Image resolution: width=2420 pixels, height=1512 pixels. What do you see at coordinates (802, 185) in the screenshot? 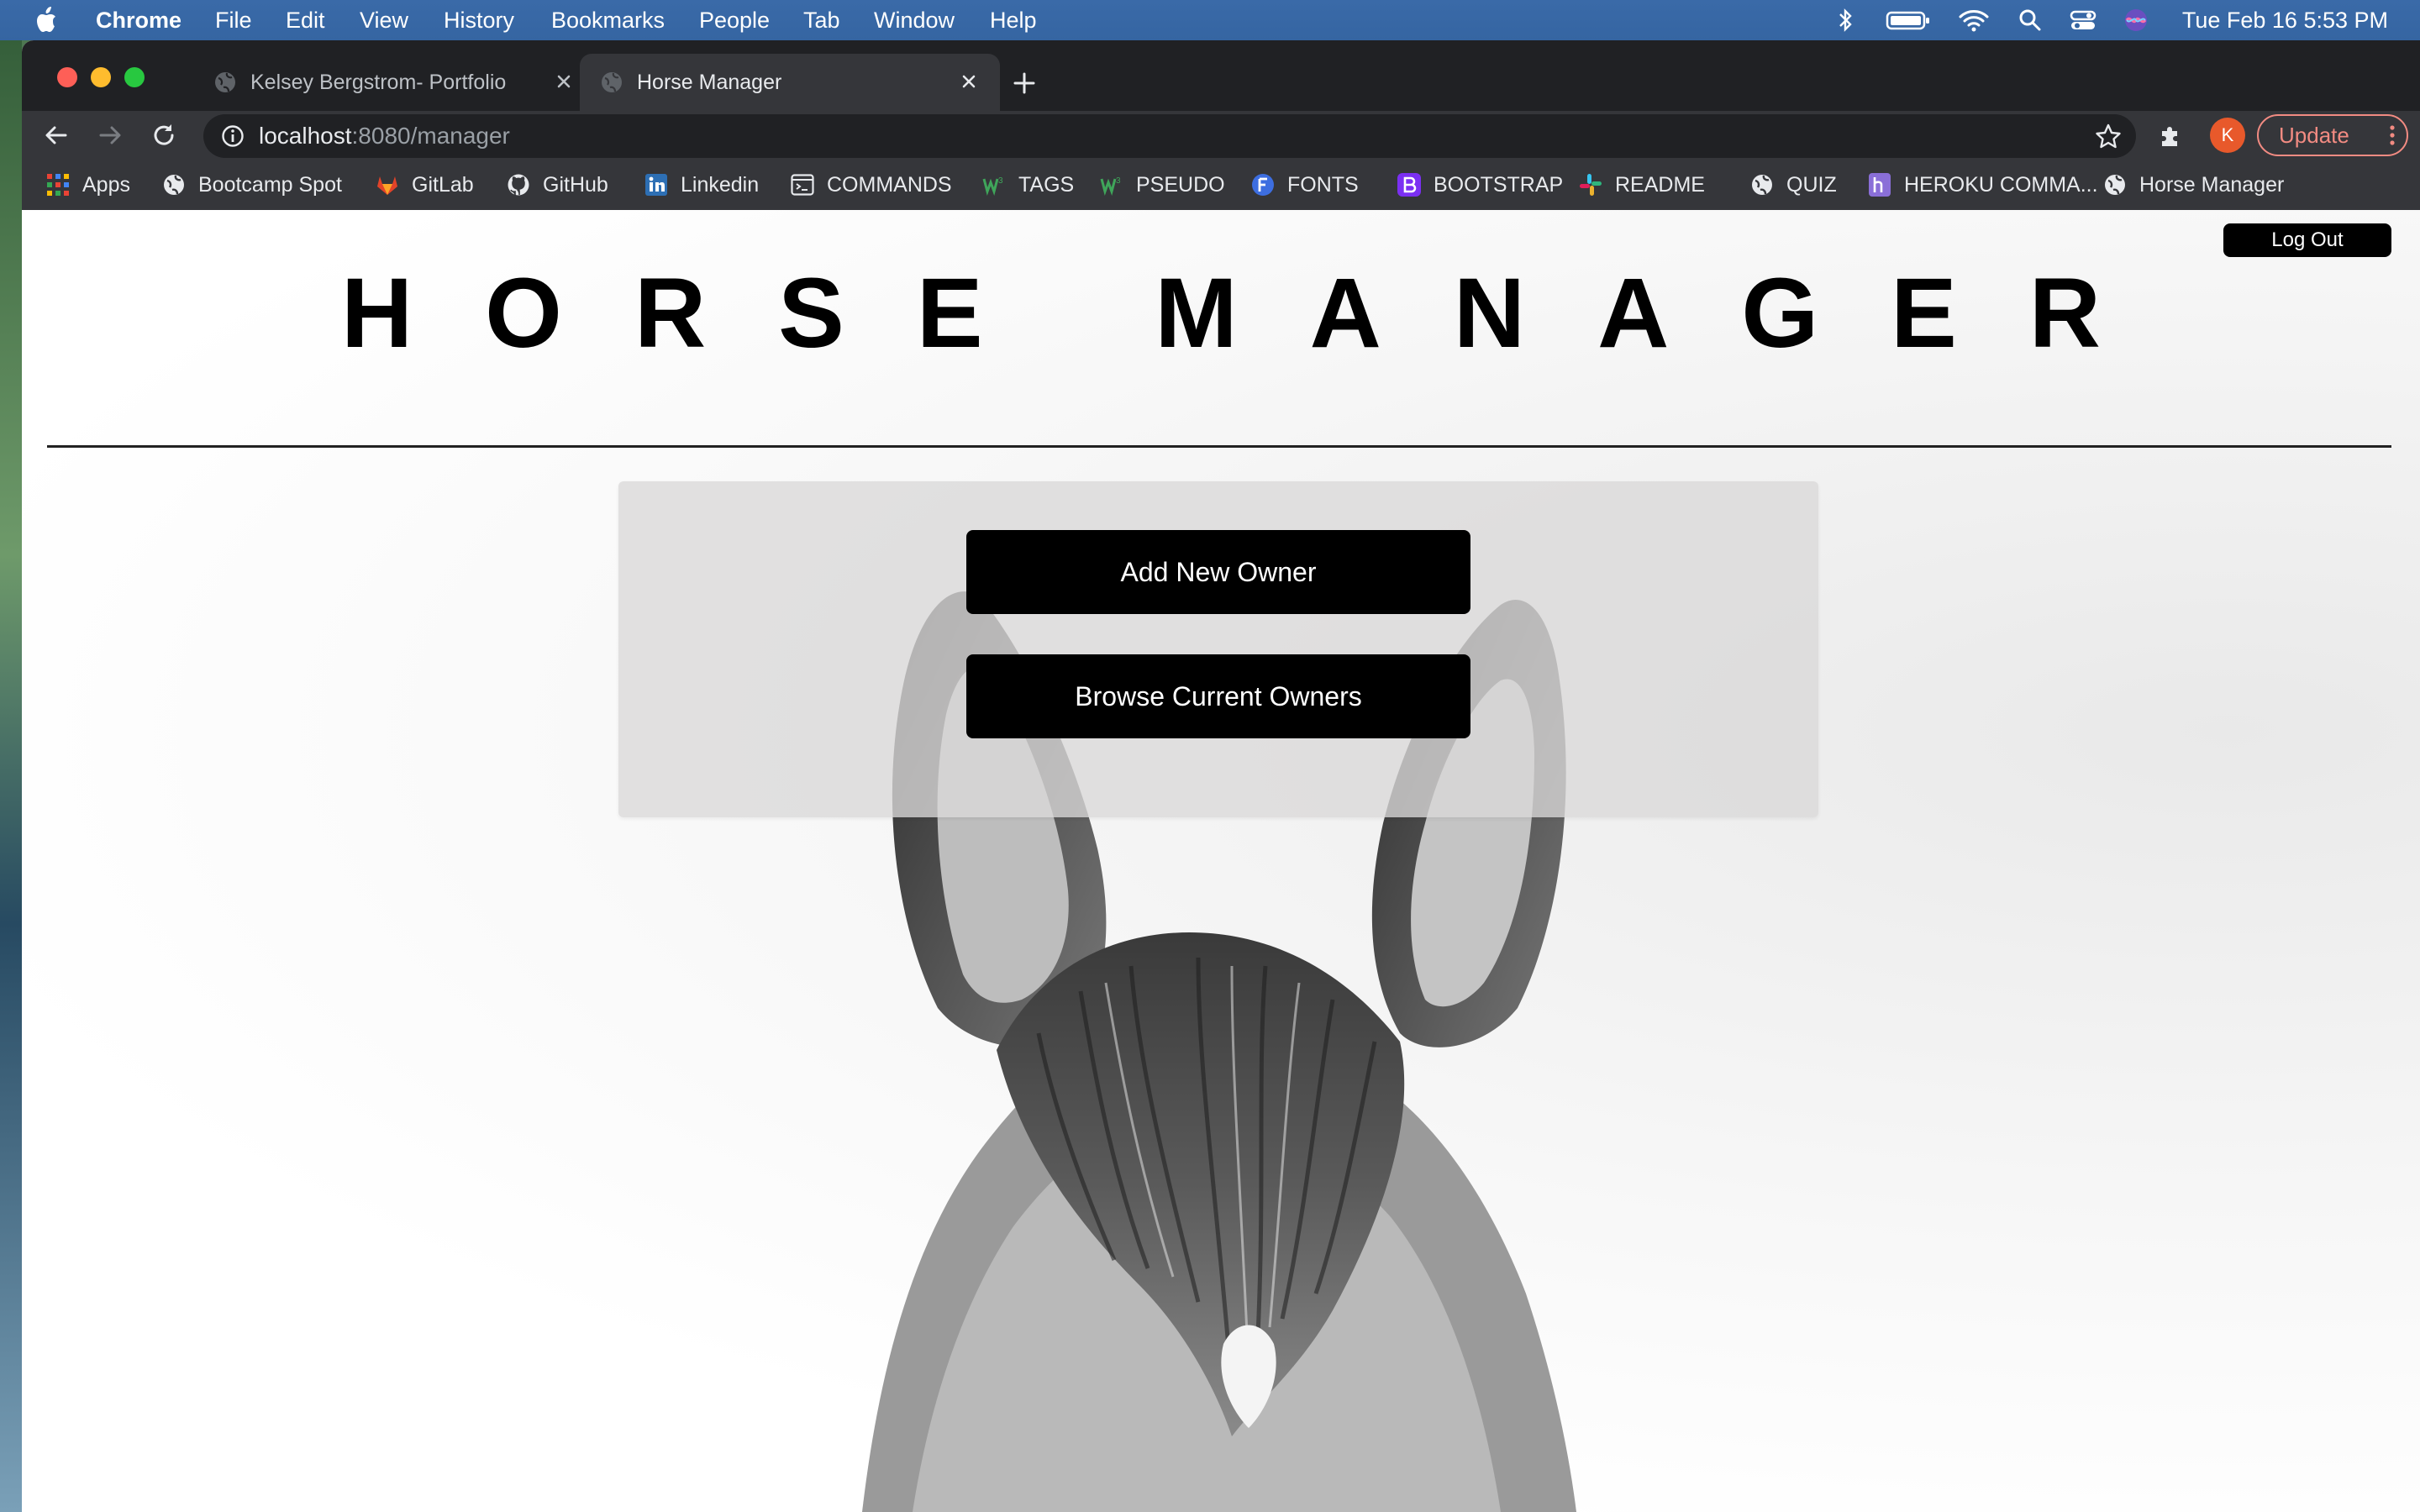
I see `terminal-icon` at bounding box center [802, 185].